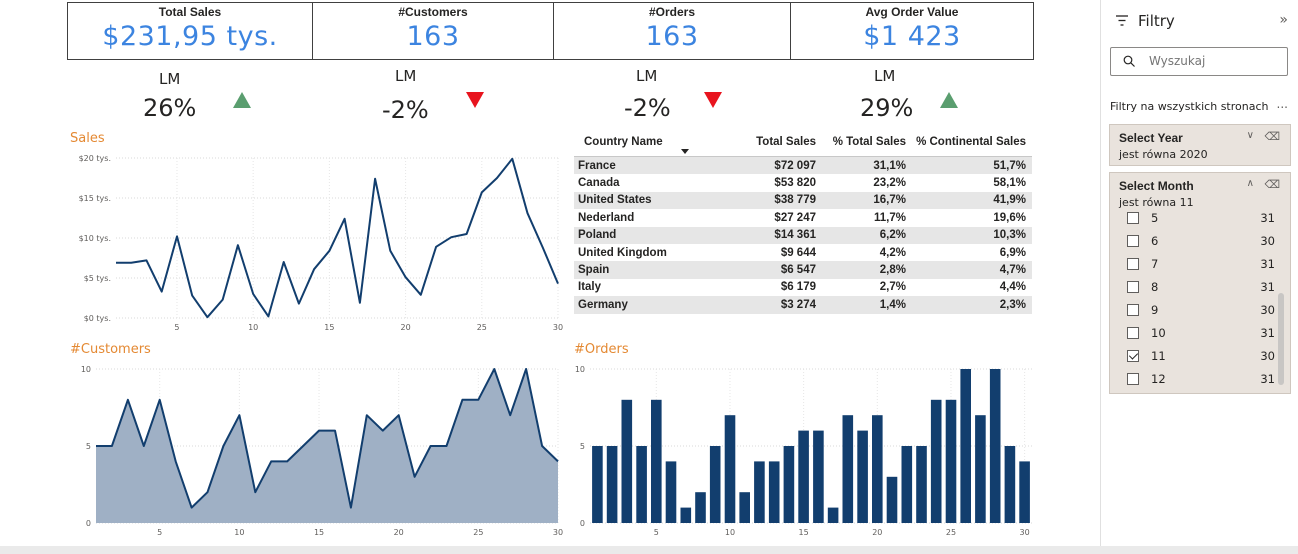 The image size is (1298, 554). I want to click on month-item: 5 31, so click(1201, 218).